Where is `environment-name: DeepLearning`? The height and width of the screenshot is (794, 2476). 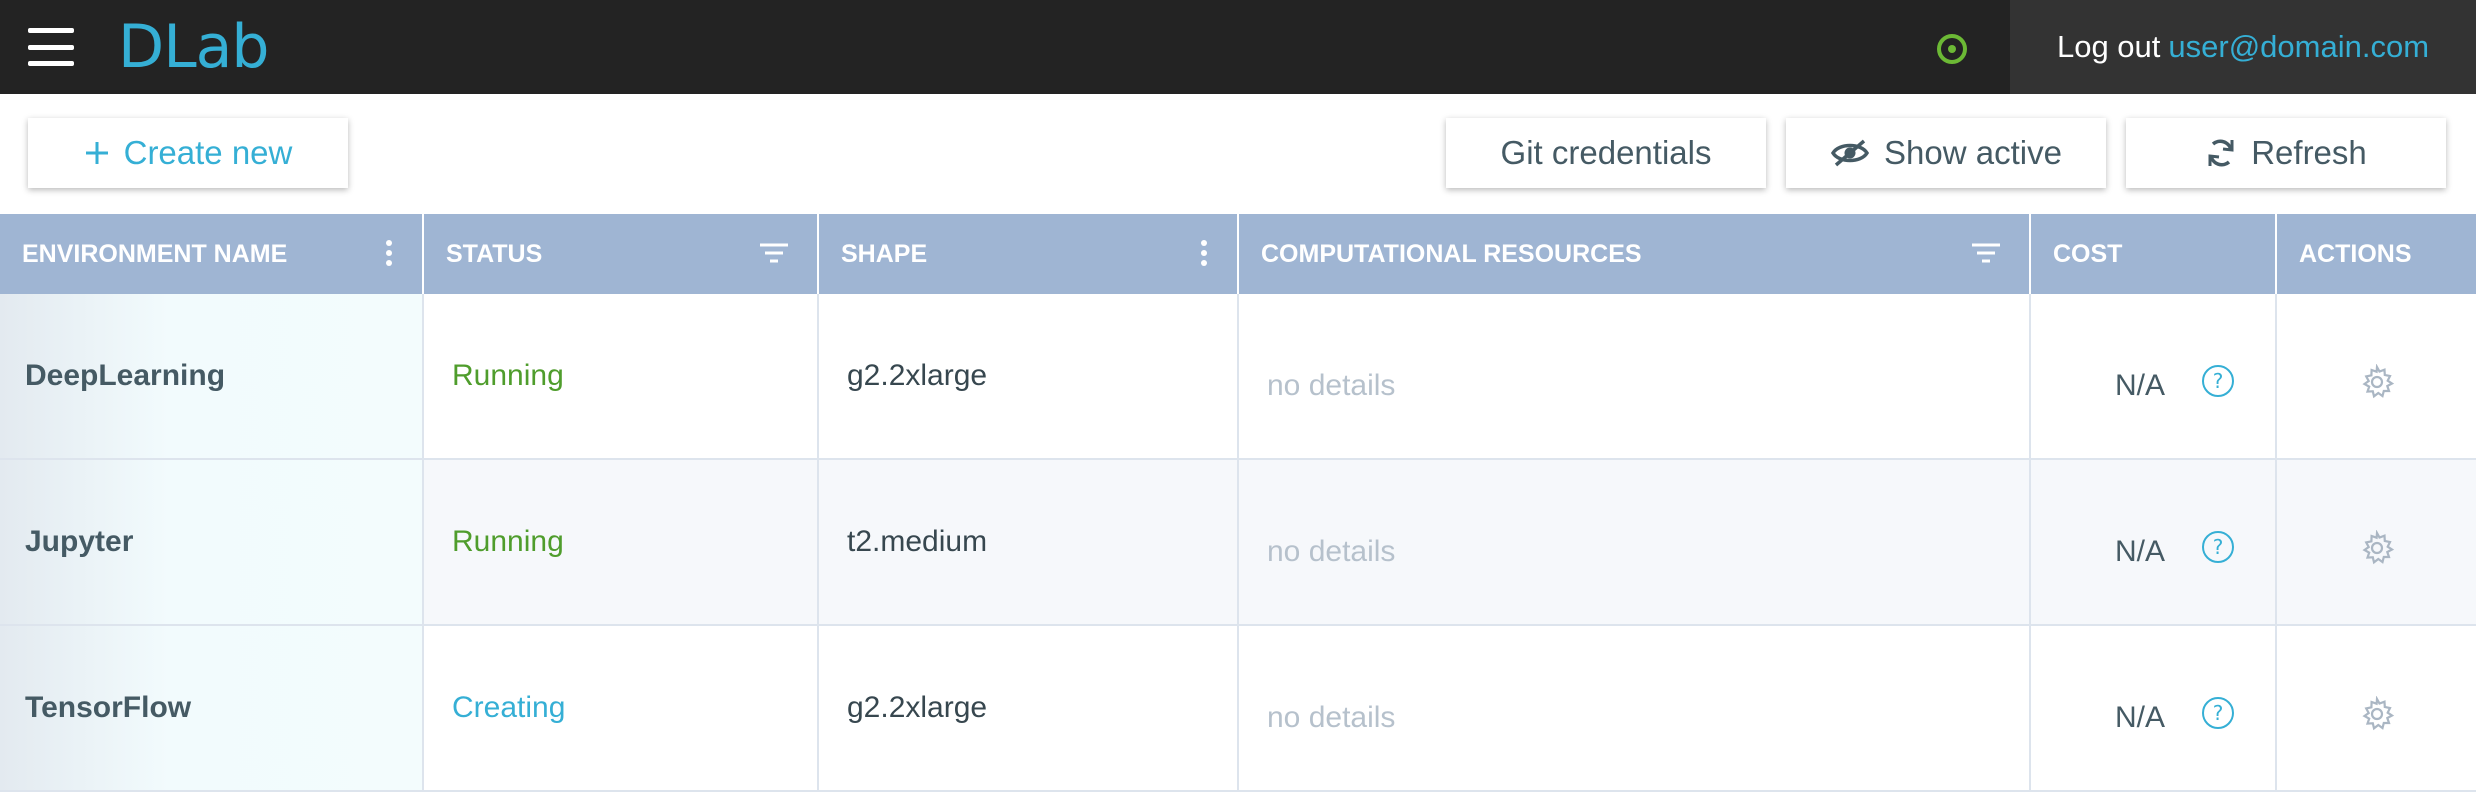 environment-name: DeepLearning is located at coordinates (212, 376).